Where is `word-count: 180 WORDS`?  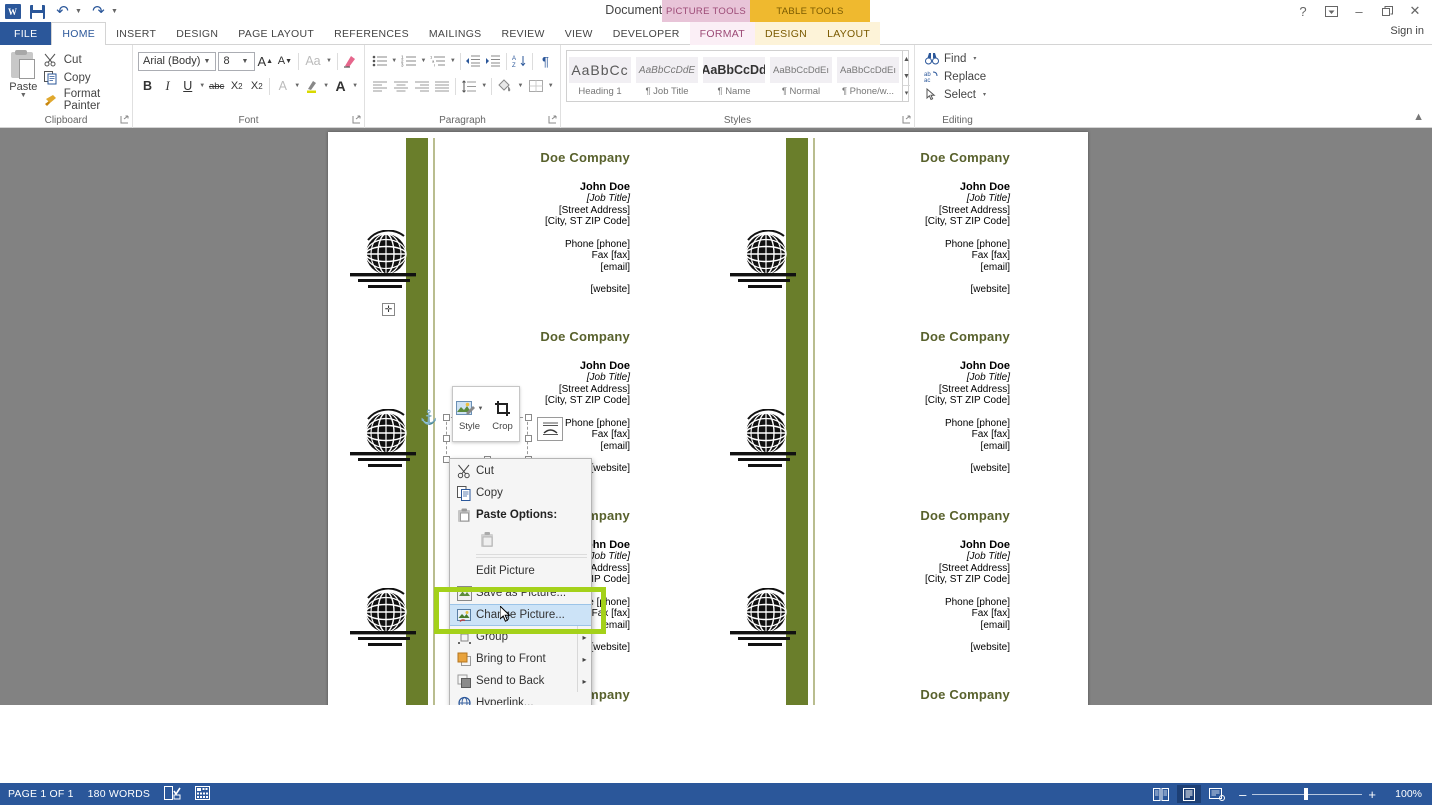
word-count: 180 WORDS is located at coordinates (119, 794).